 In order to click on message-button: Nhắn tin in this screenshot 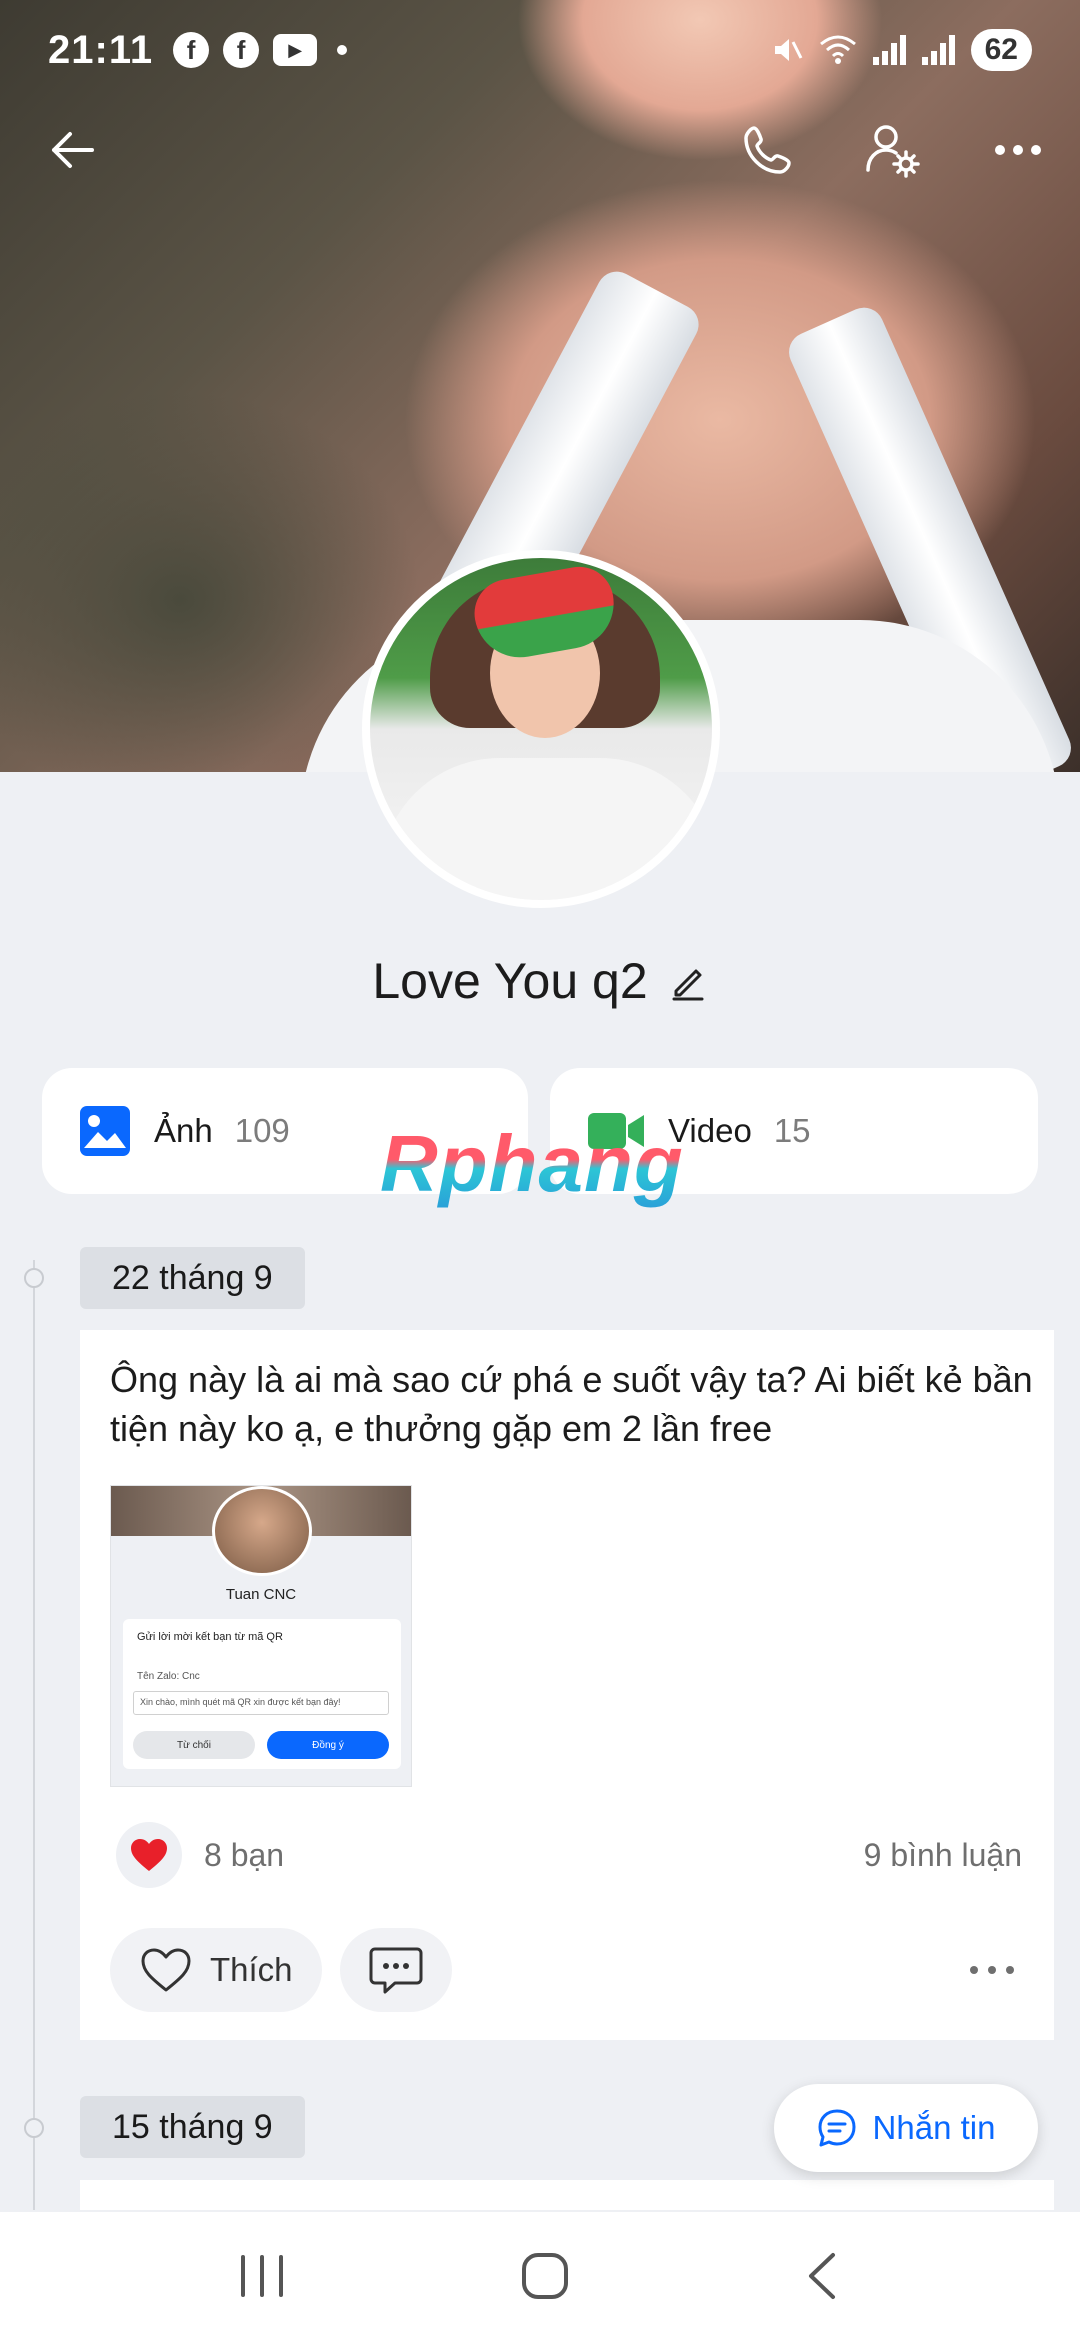, I will do `click(906, 2128)`.